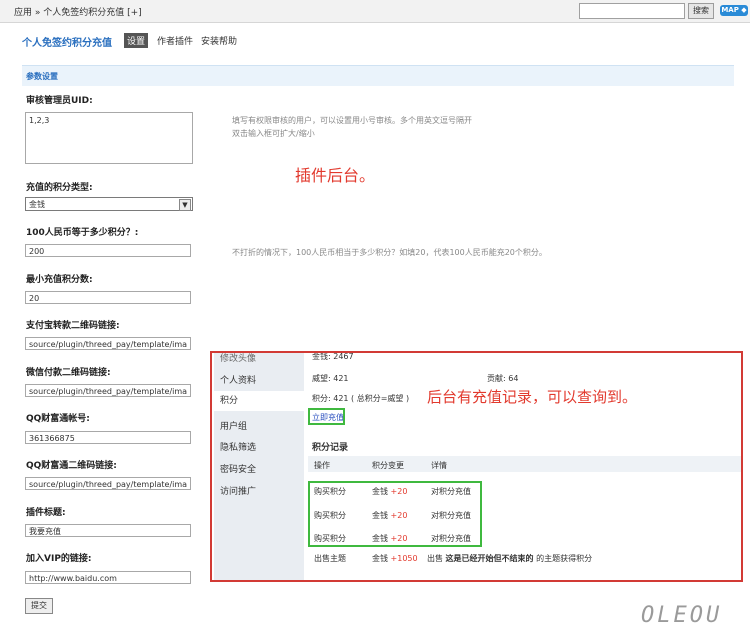 This screenshot has height=630, width=750. Describe the element at coordinates (734, 10) in the screenshot. I see `map-button: MAP ◆` at that location.